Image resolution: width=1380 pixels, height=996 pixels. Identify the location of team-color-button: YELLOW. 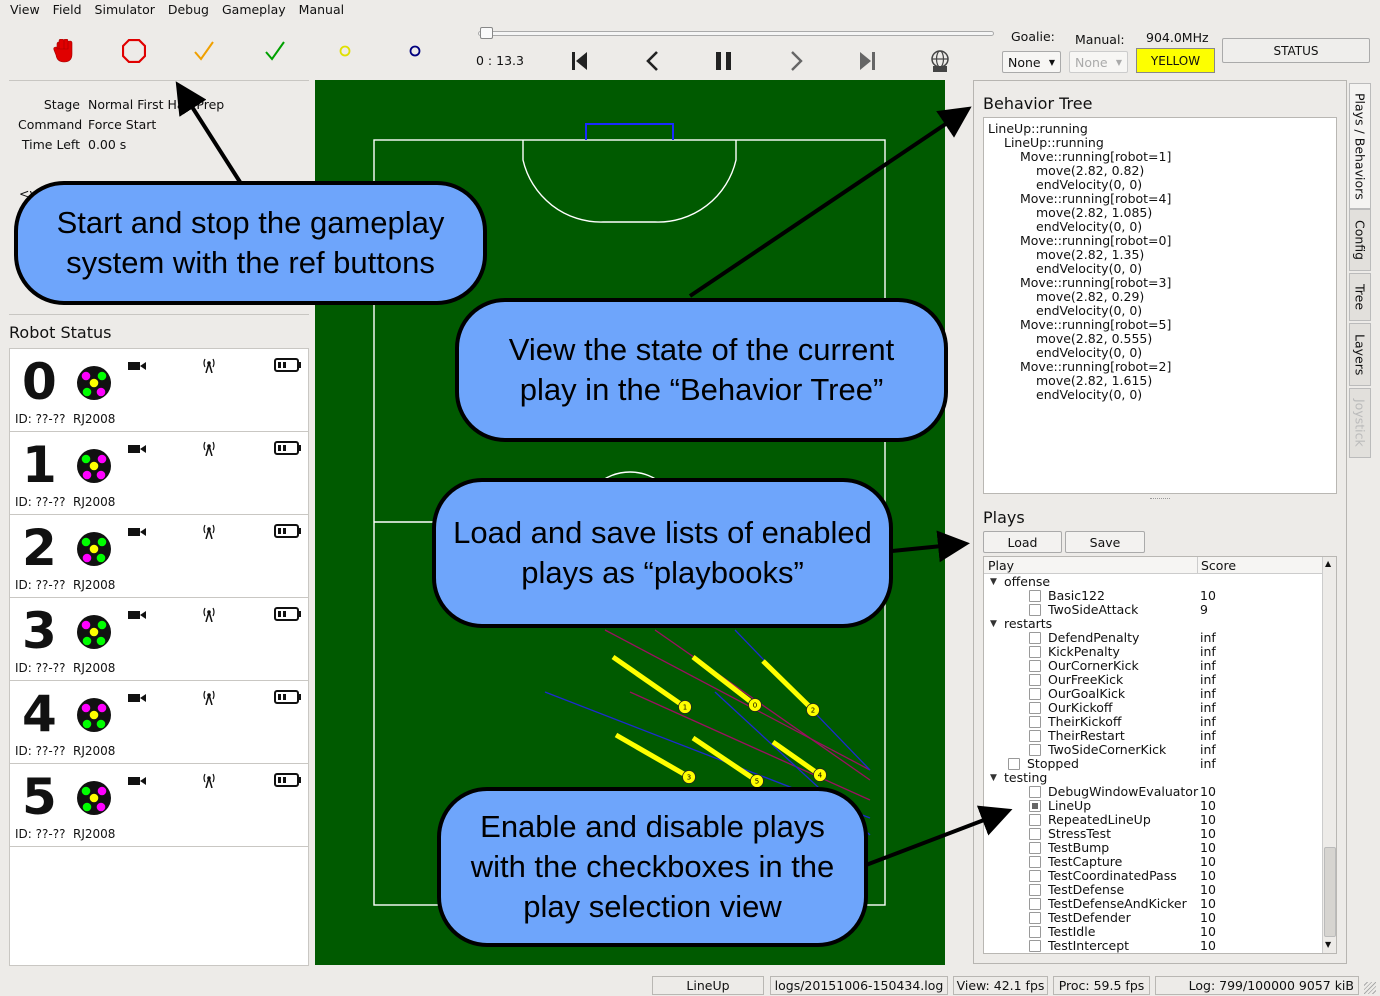
(1175, 60).